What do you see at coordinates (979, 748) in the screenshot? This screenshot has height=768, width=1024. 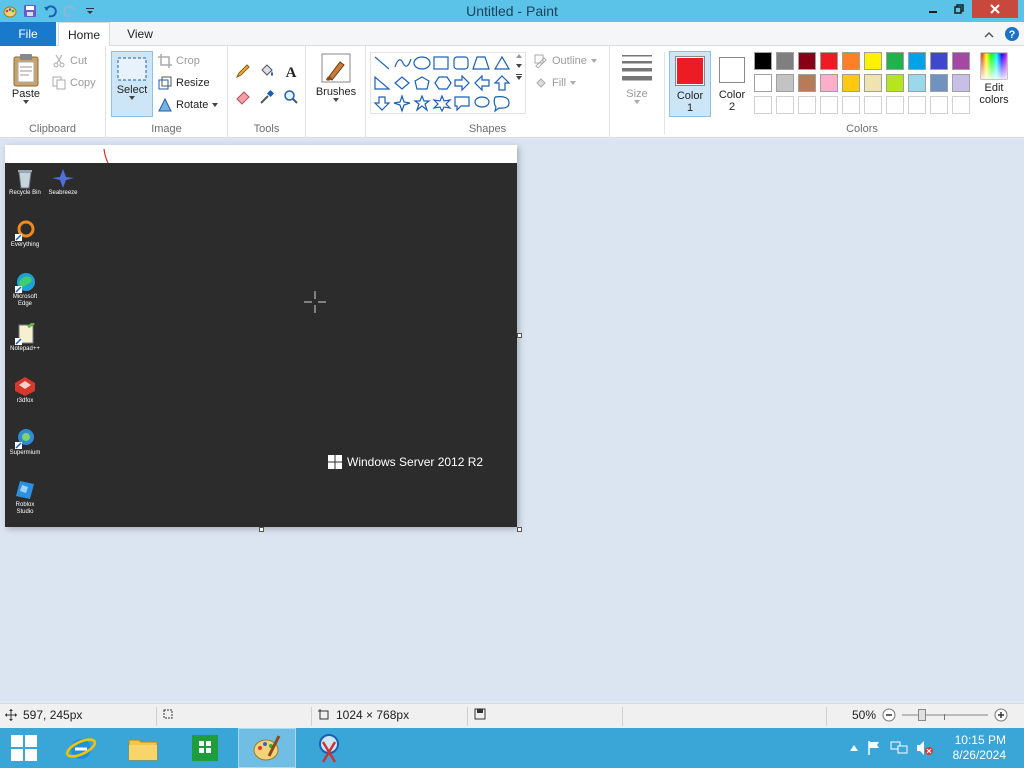 I see `taskbar-clock: 10:15 PM 8/26/2024` at bounding box center [979, 748].